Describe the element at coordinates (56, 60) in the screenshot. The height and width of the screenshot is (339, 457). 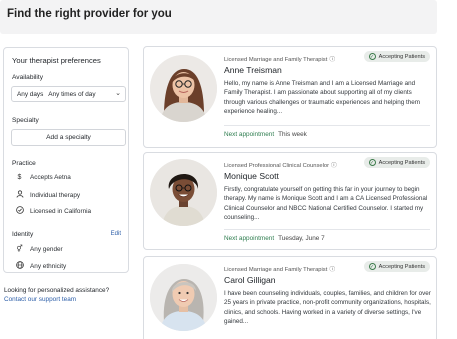
I see `preferences-title: Your therapist preferences` at that location.